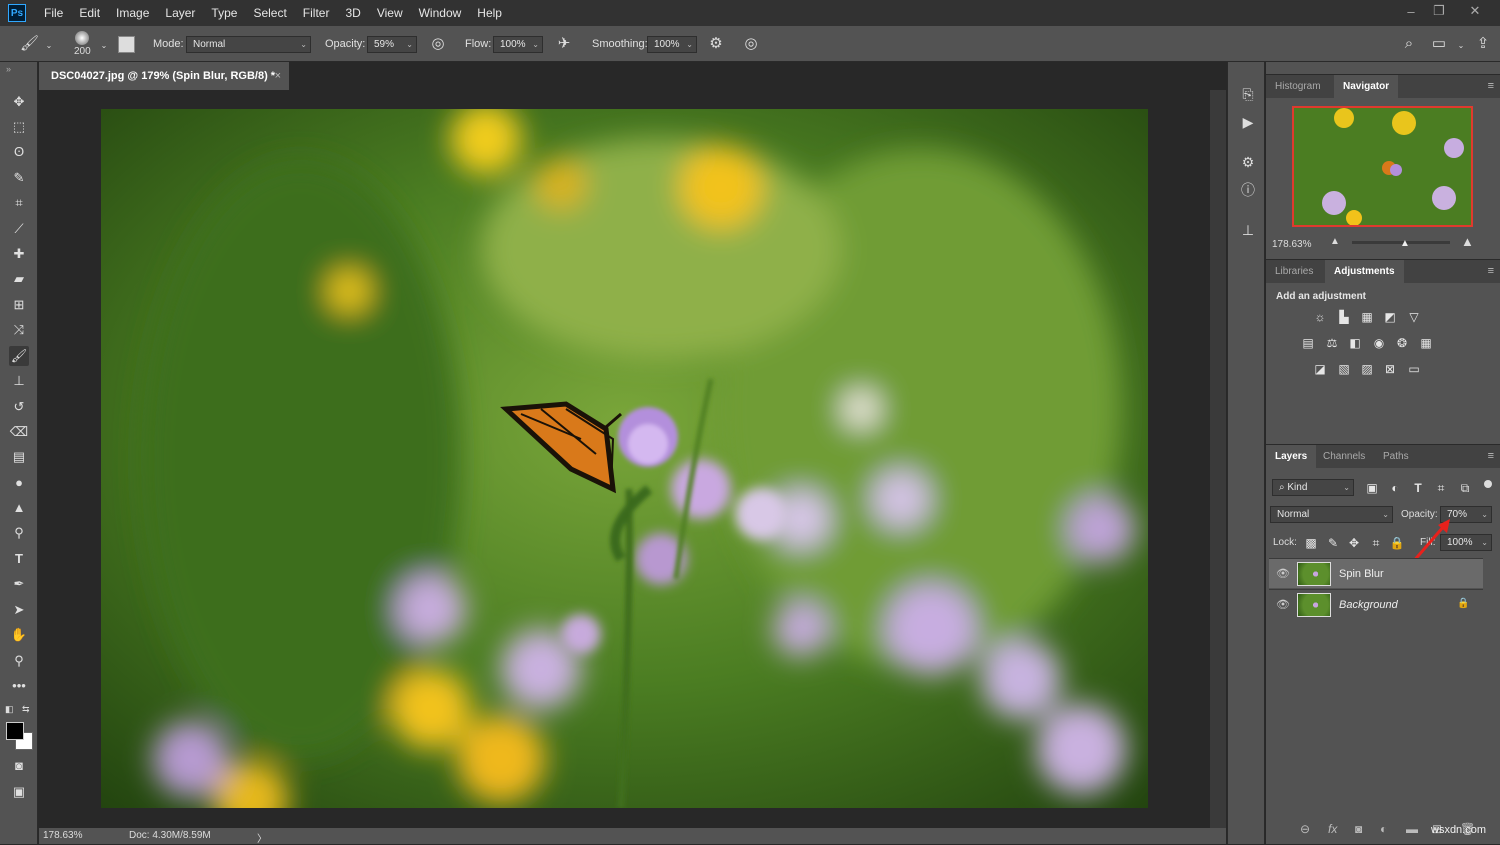  What do you see at coordinates (1483, 44) in the screenshot?
I see `share-icon: ⇪` at bounding box center [1483, 44].